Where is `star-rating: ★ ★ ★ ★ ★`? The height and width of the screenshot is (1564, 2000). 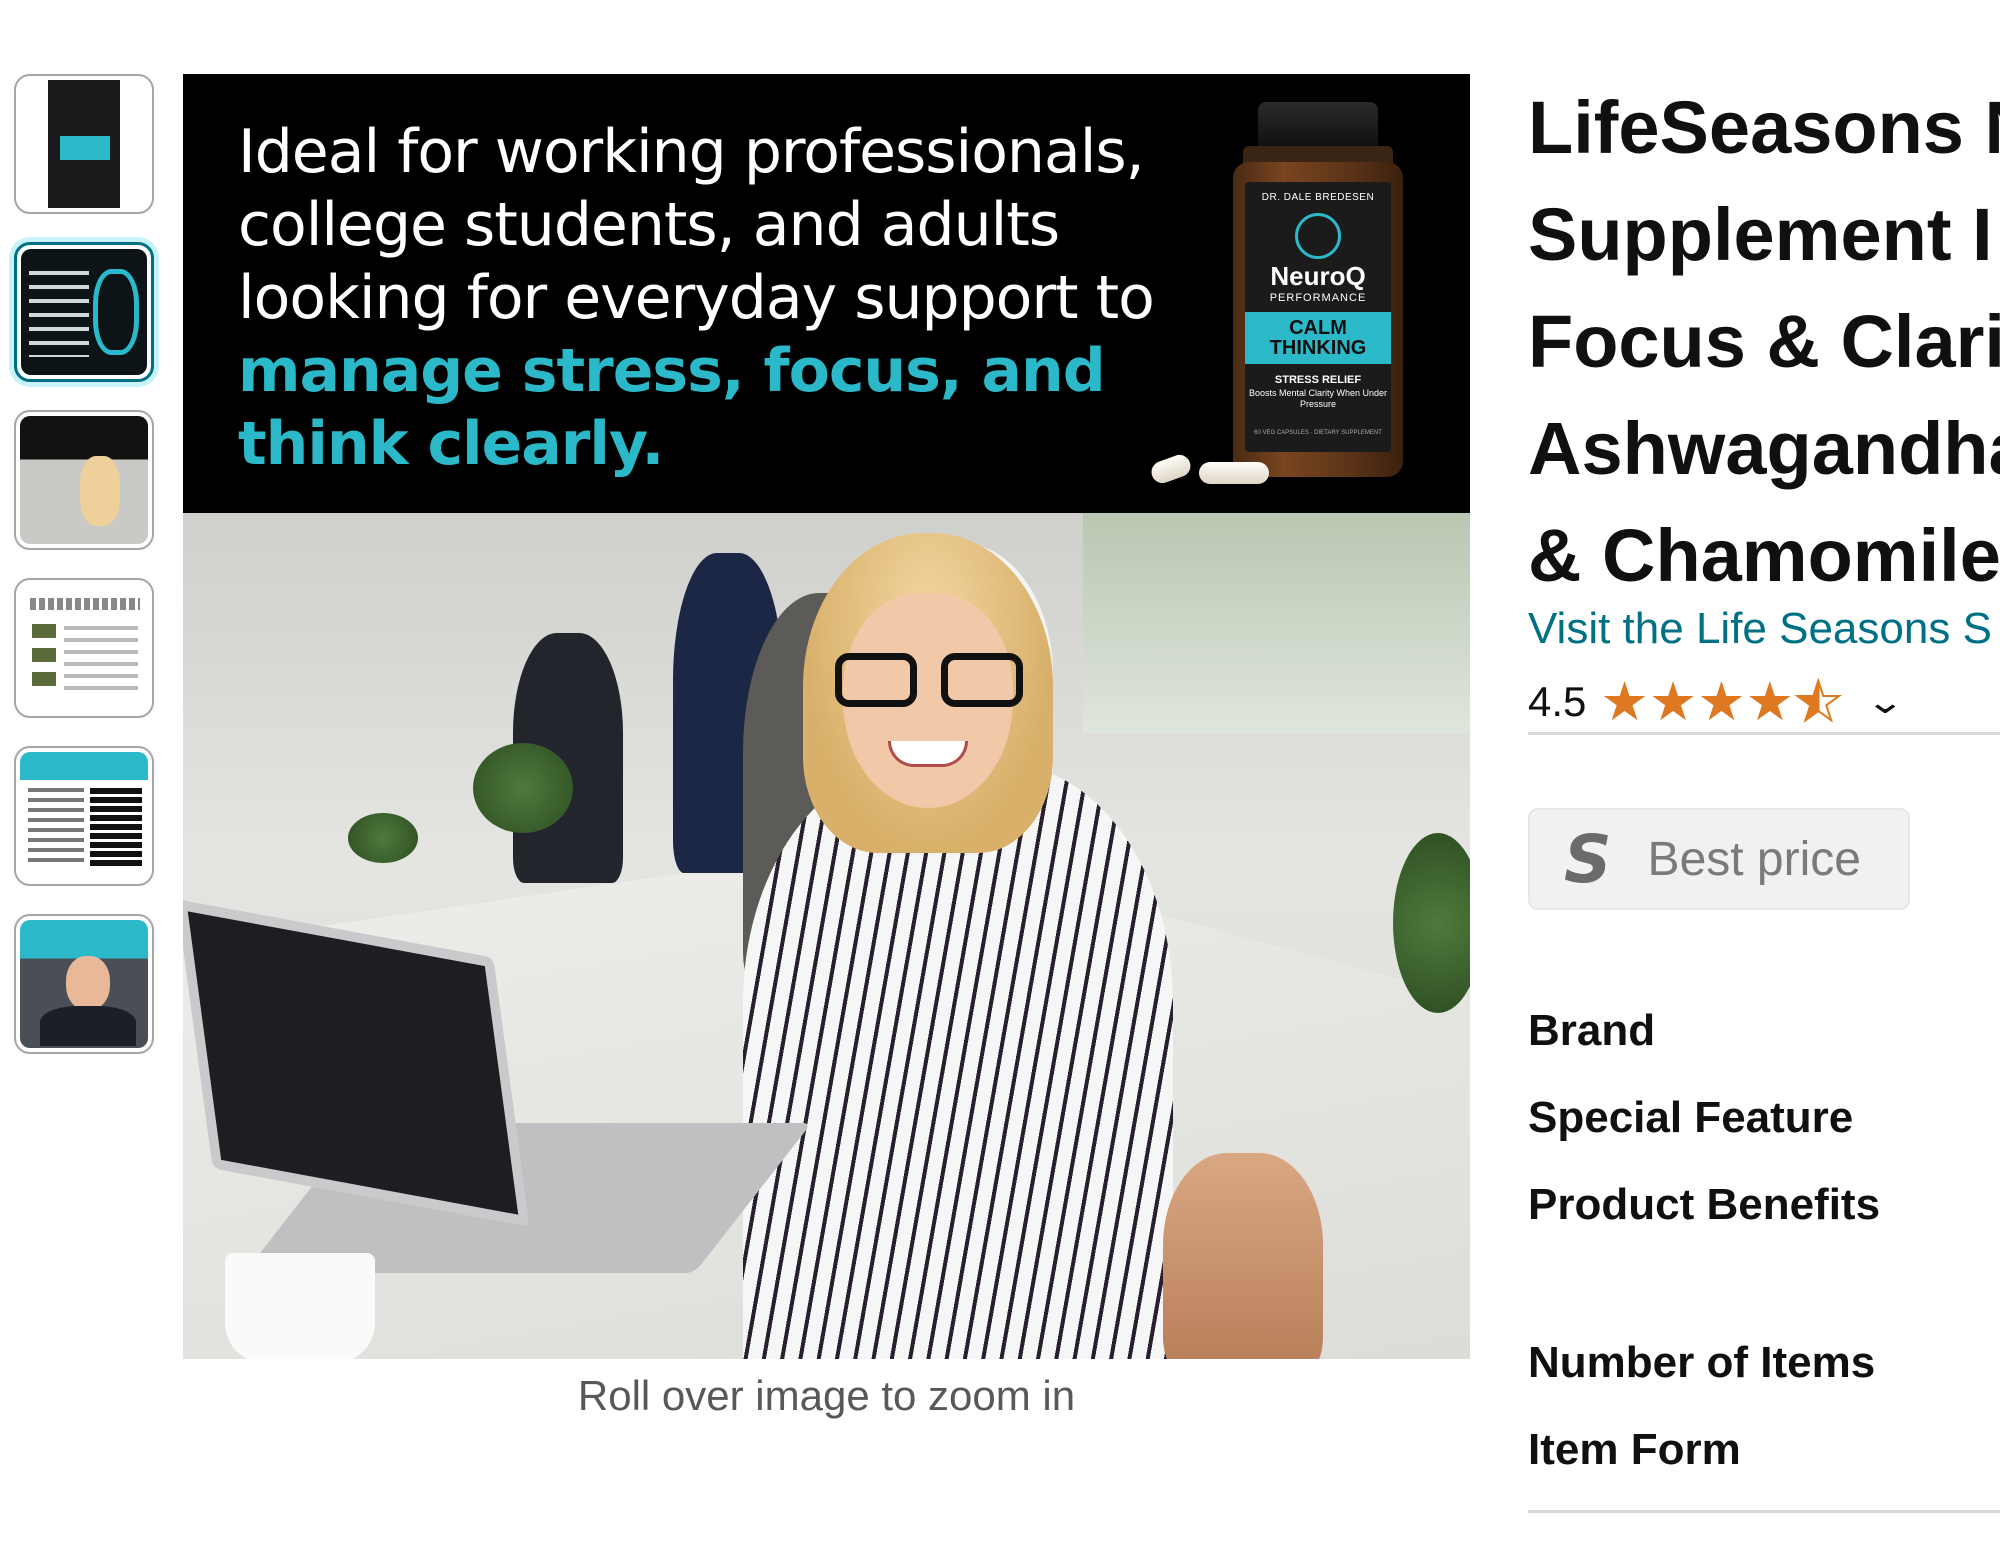 star-rating: ★ ★ ★ ★ ★ is located at coordinates (1721, 701).